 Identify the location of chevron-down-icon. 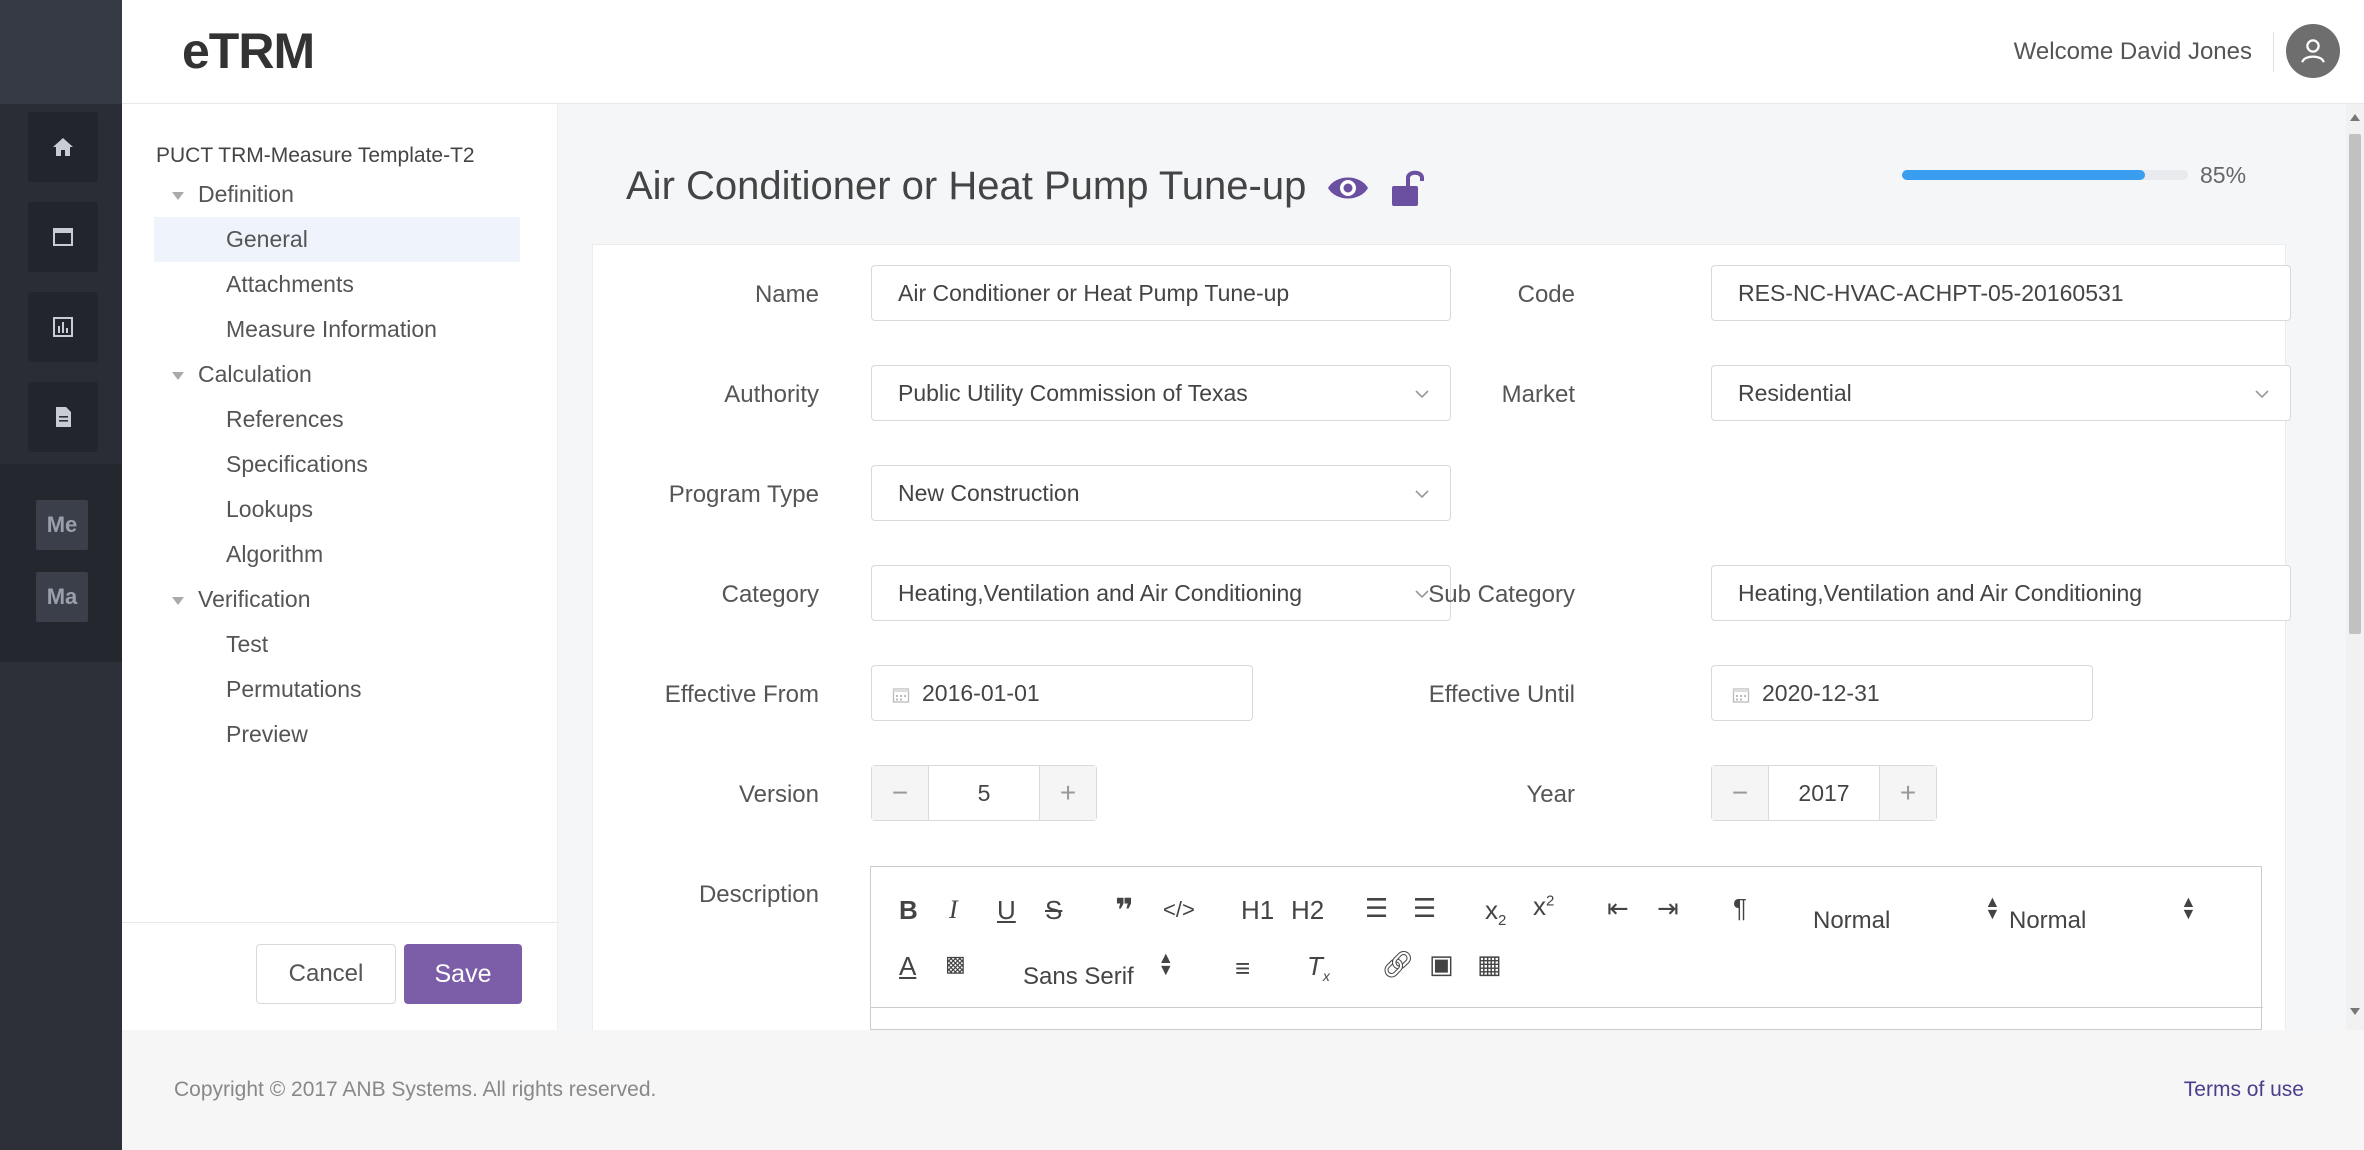
(1422, 494).